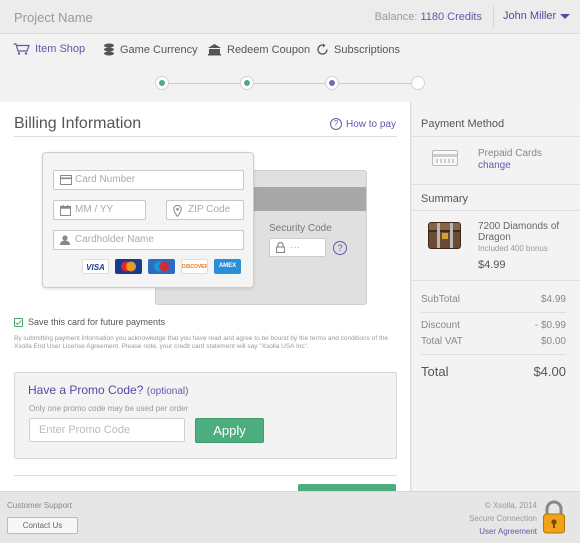  I want to click on chest-lid, so click(444, 227).